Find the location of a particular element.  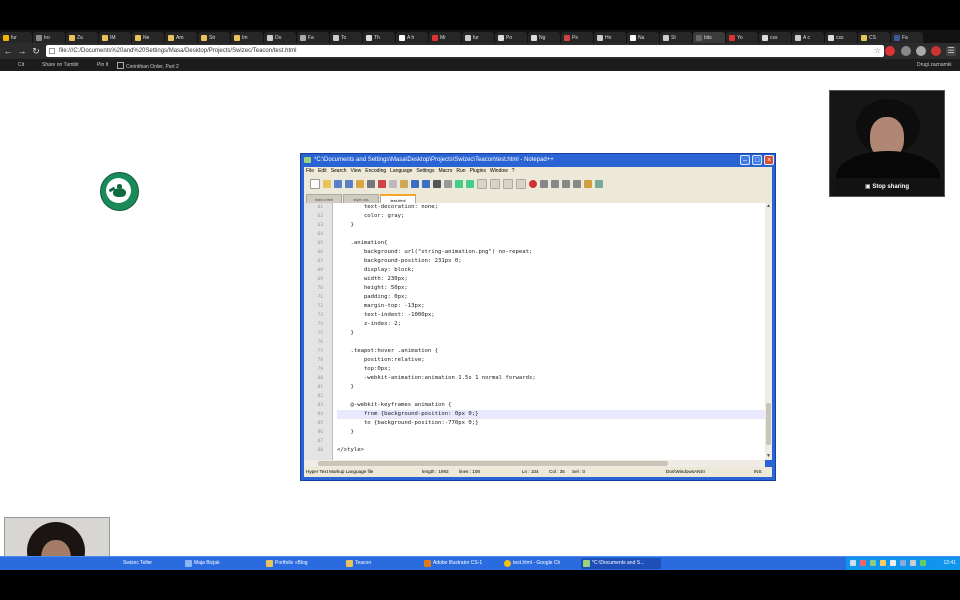

spellcheck-icon is located at coordinates (599, 183).